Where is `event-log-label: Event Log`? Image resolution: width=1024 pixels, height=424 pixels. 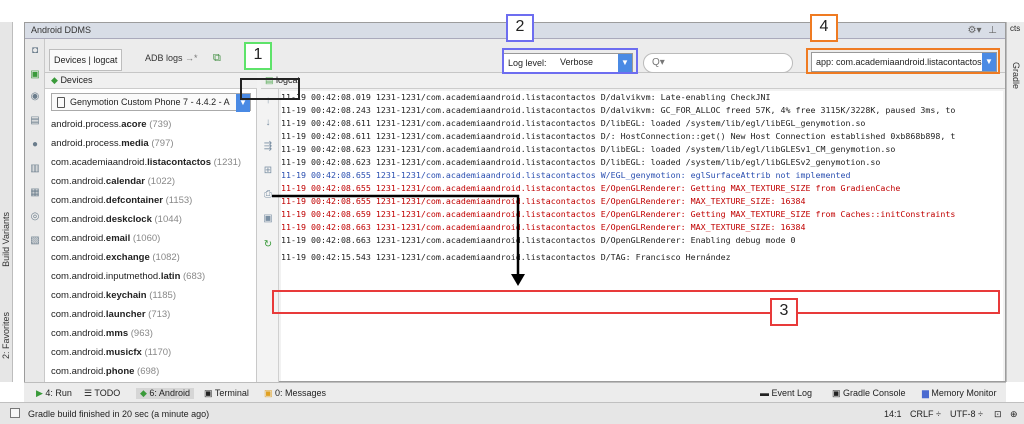
event-log-label: Event Log is located at coordinates (792, 393).